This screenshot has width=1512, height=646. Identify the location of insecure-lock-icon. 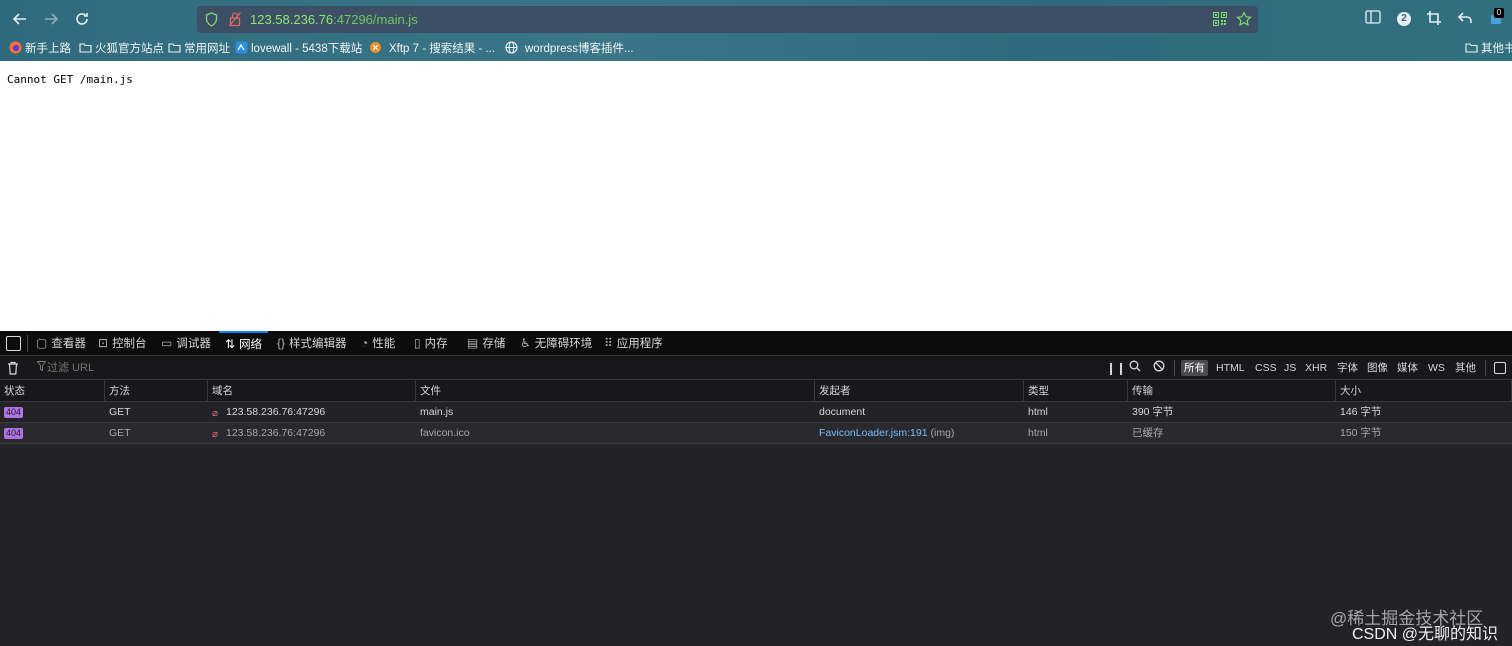
(235, 19).